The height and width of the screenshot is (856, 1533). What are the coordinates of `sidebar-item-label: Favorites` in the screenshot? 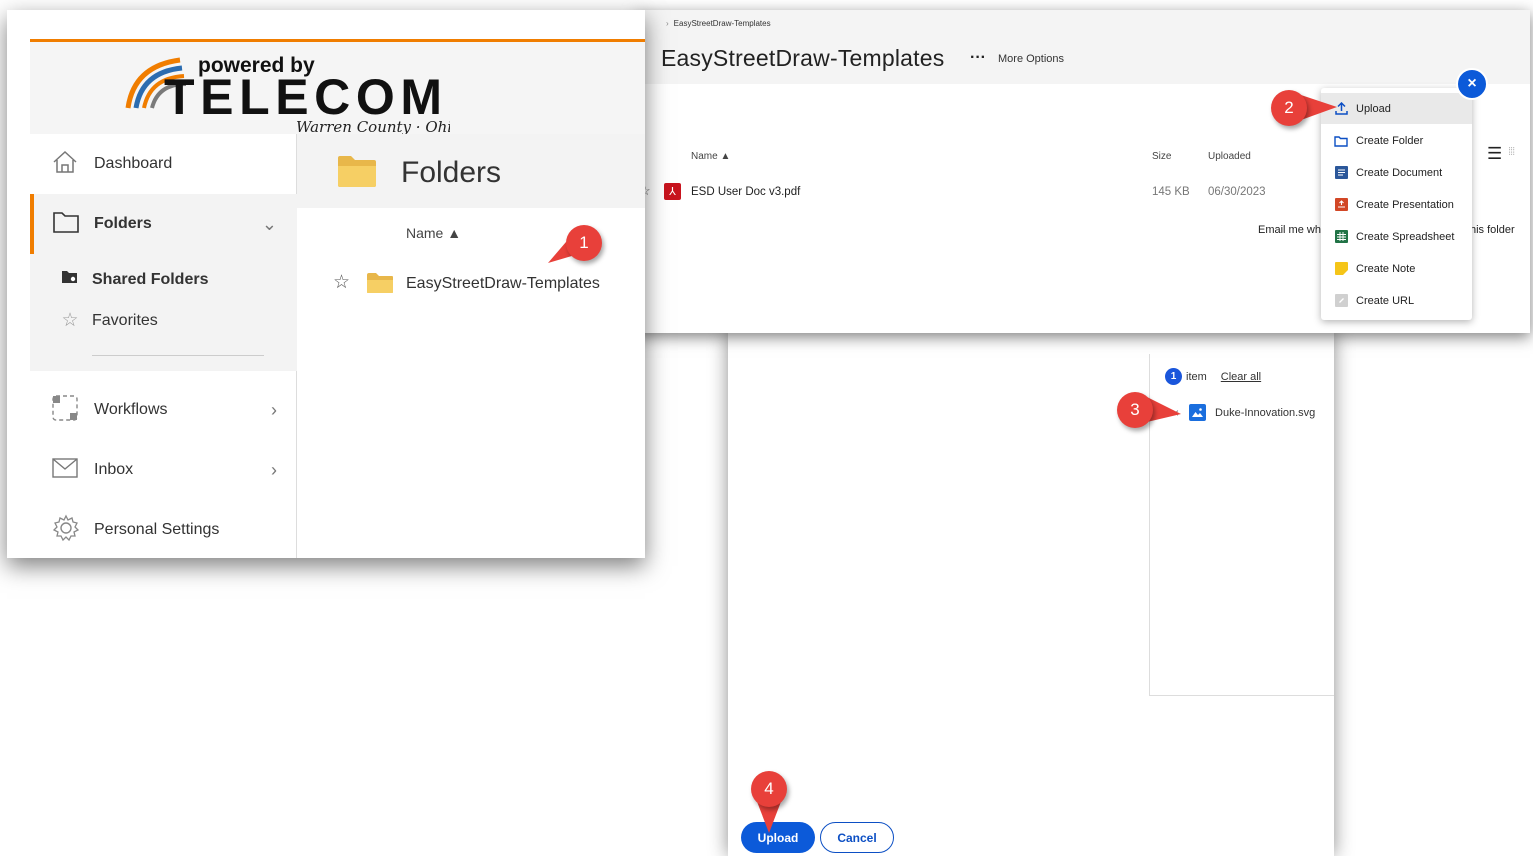 It's located at (125, 320).